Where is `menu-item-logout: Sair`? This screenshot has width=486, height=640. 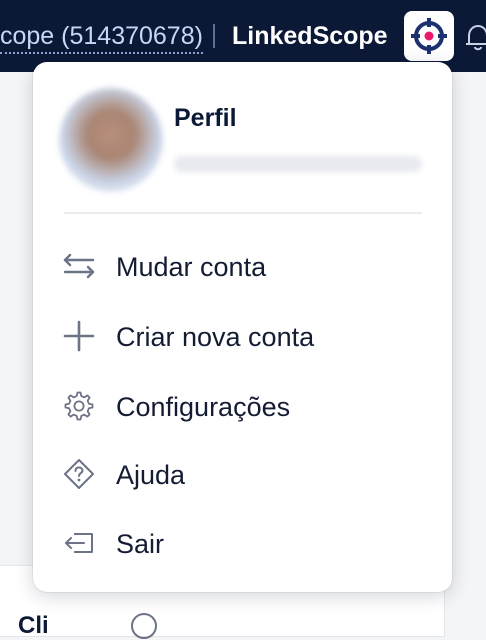
menu-item-logout: Sair is located at coordinates (243, 542).